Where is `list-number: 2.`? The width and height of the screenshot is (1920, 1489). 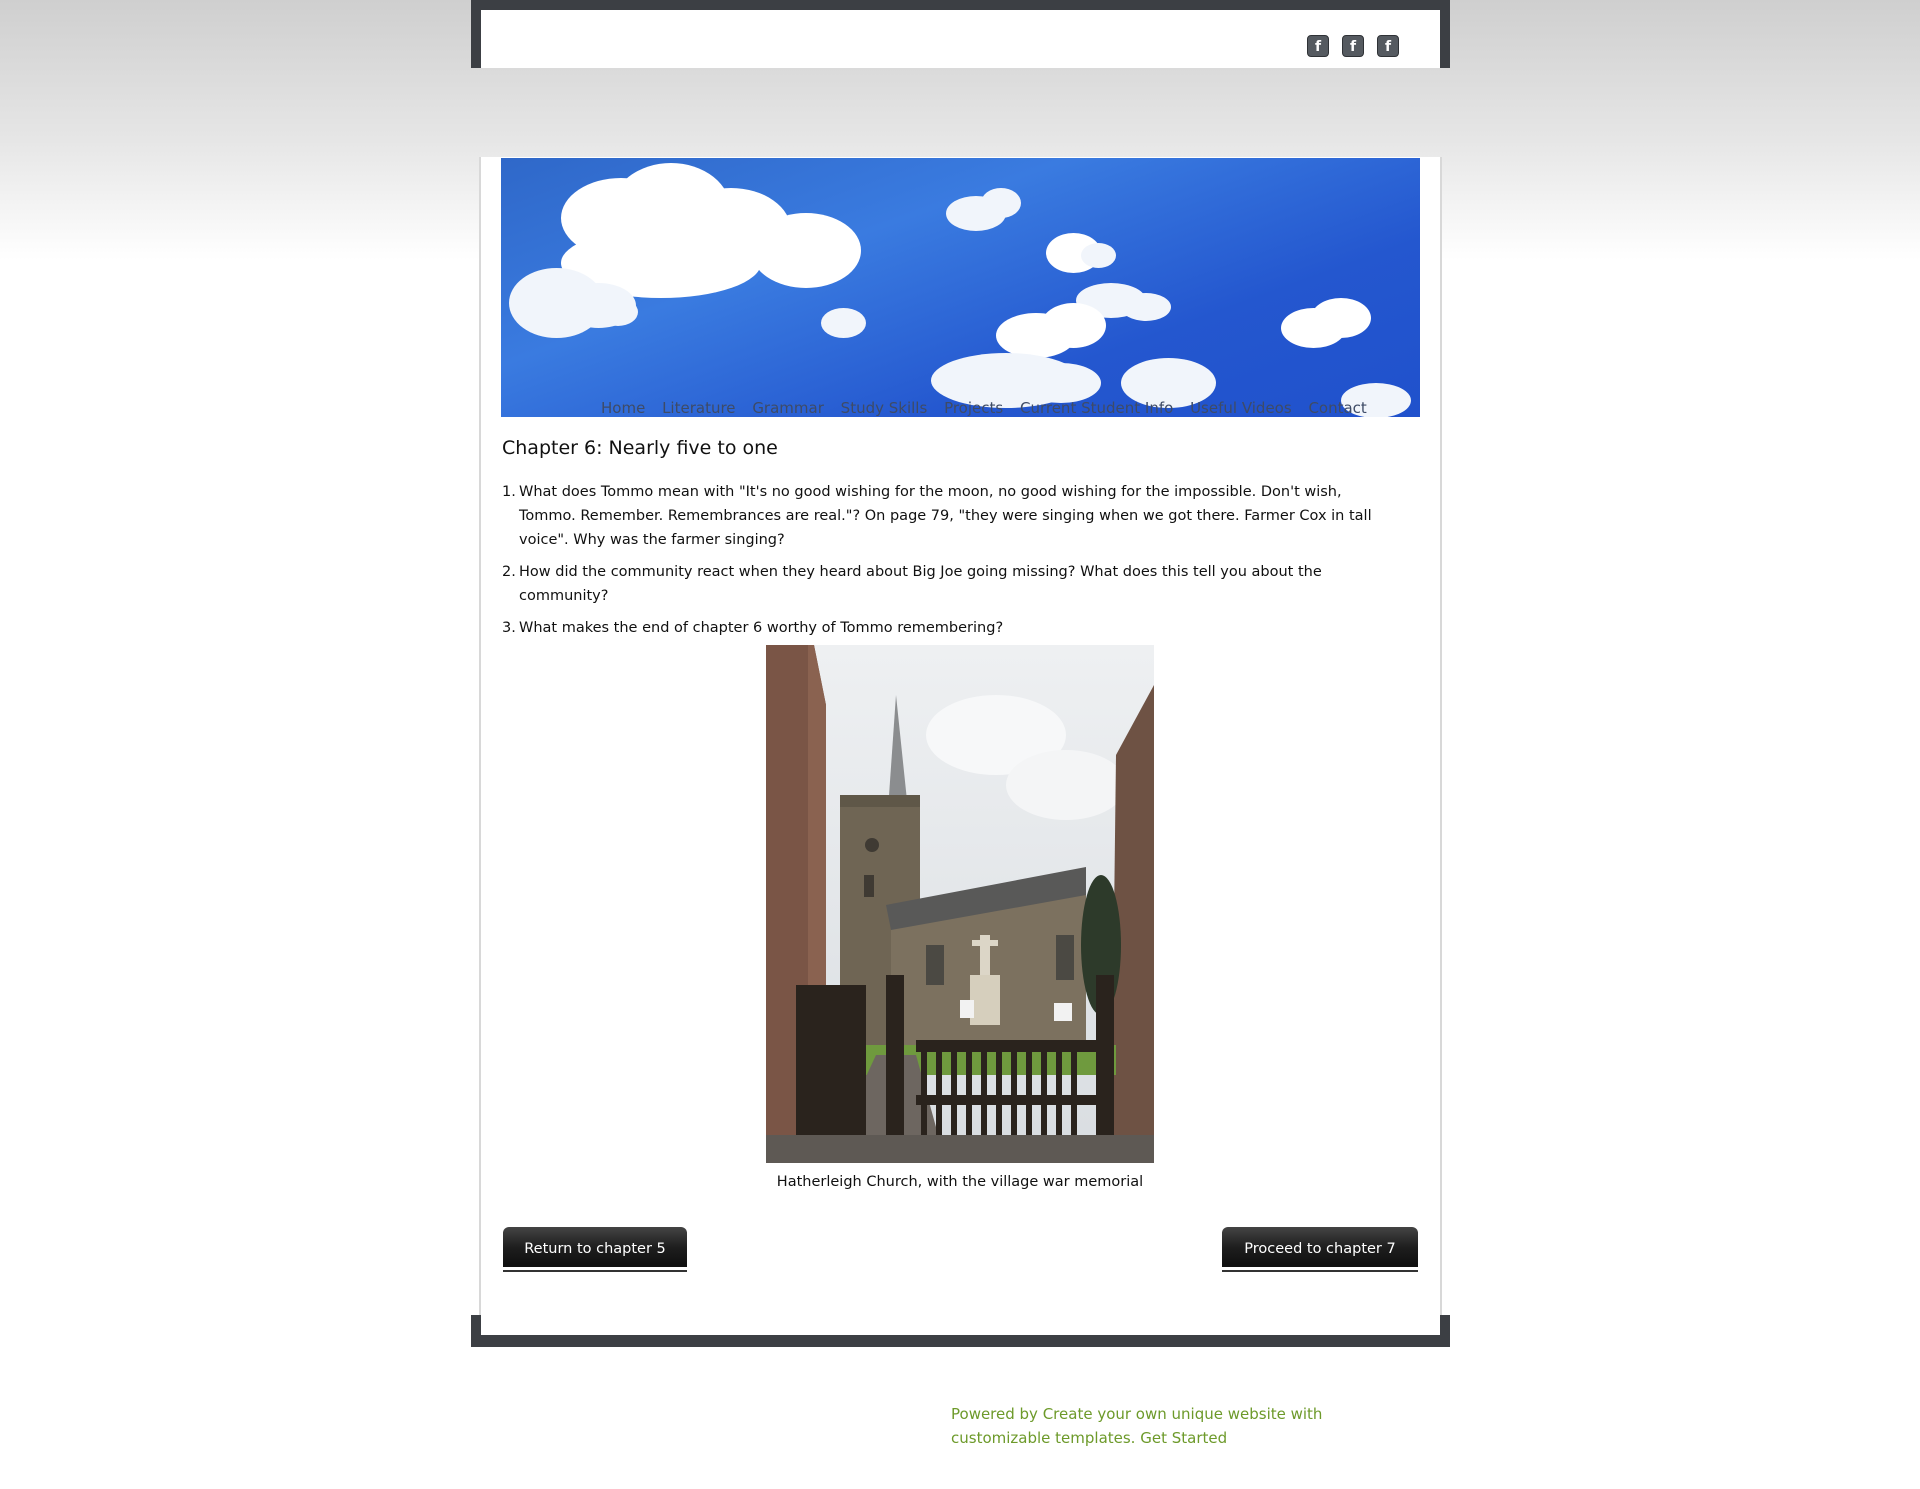 list-number: 2. is located at coordinates (509, 572).